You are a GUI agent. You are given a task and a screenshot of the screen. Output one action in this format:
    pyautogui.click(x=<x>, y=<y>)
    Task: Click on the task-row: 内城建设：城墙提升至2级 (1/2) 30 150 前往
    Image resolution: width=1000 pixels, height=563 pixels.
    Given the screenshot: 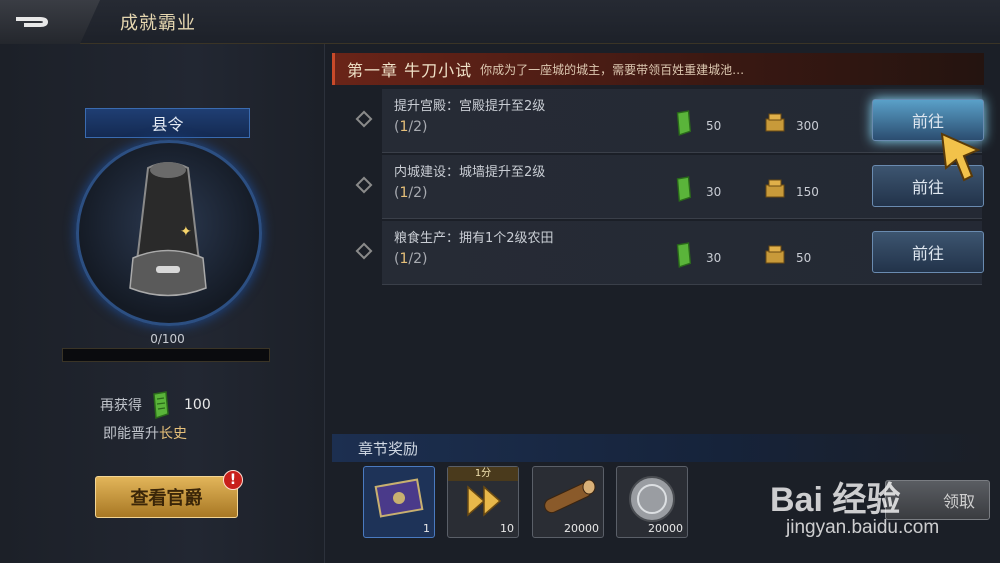 What is the action you would take?
    pyautogui.click(x=669, y=187)
    